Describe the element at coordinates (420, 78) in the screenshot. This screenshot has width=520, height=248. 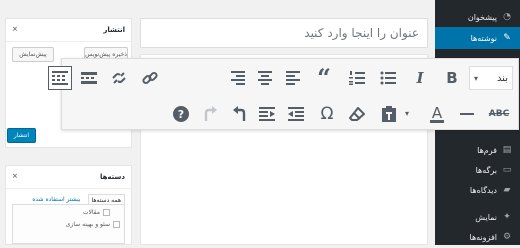
I see `italic-button: I` at that location.